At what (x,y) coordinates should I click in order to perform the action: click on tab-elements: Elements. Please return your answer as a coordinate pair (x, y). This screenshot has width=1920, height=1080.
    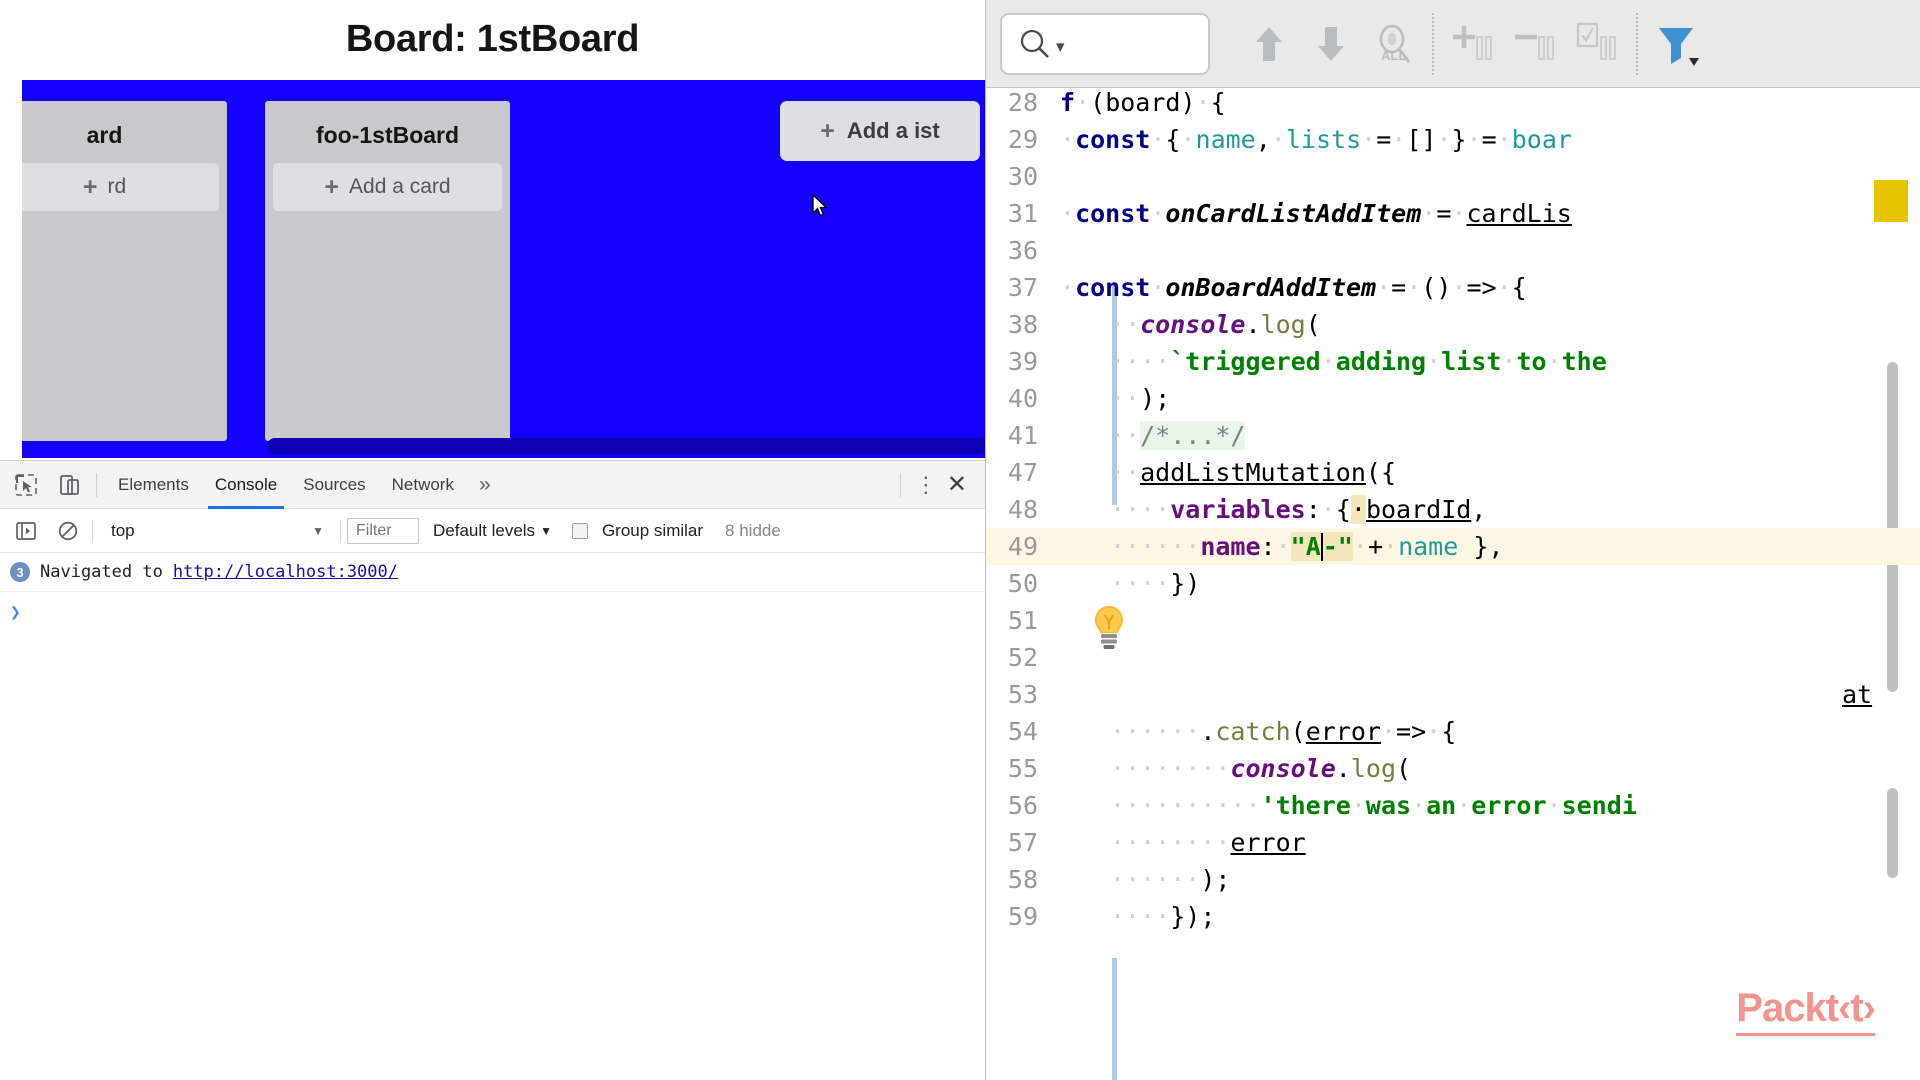
    Looking at the image, I should click on (153, 485).